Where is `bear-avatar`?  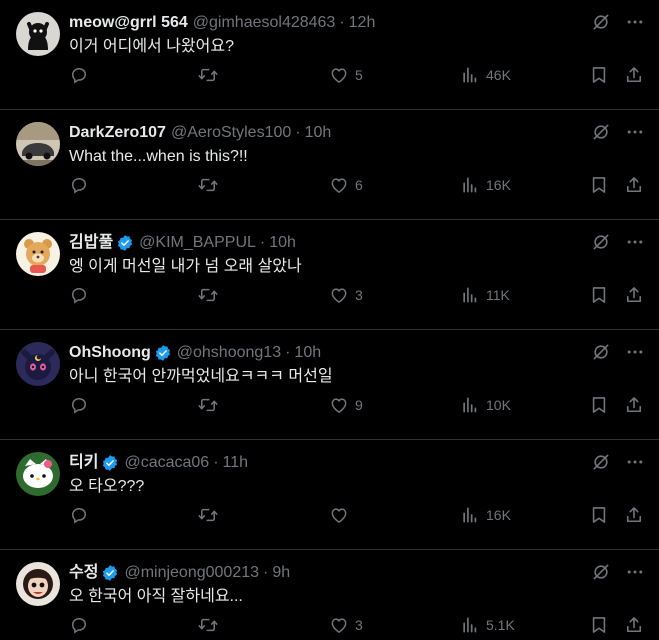
bear-avatar is located at coordinates (38, 254).